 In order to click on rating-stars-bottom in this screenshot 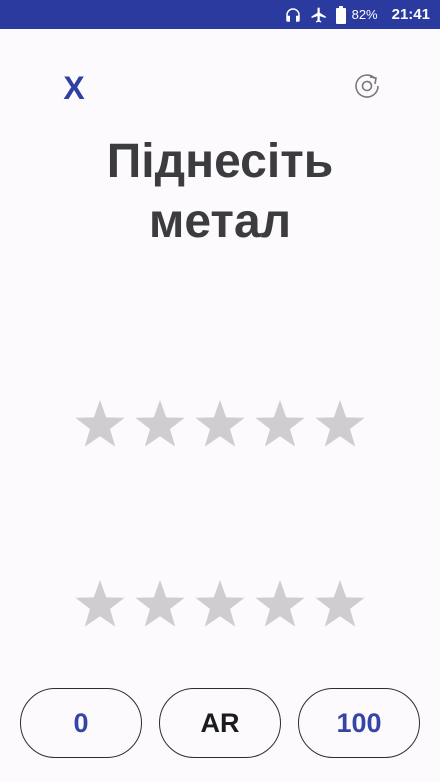, I will do `click(220, 605)`.